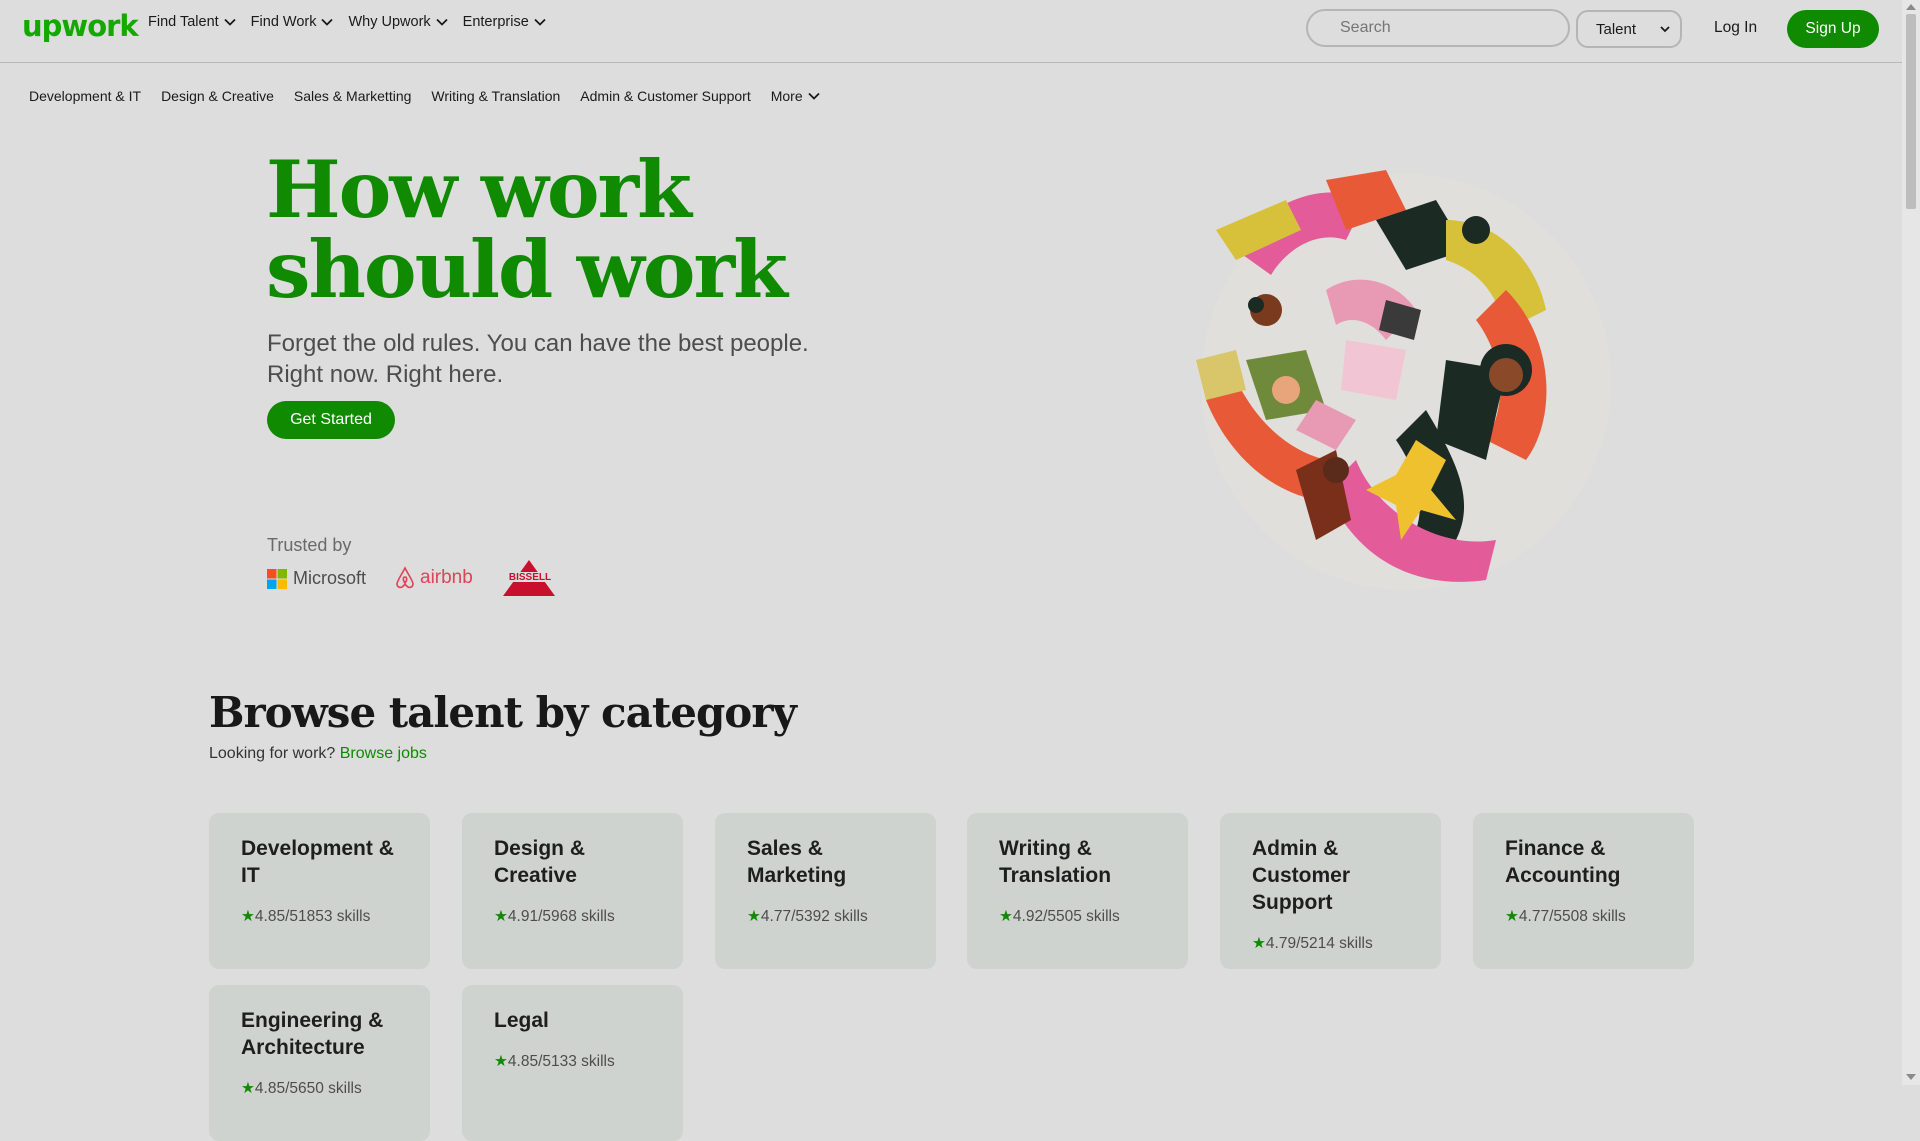 The height and width of the screenshot is (1141, 1920). I want to click on category-name-line: Translation, so click(1055, 875).